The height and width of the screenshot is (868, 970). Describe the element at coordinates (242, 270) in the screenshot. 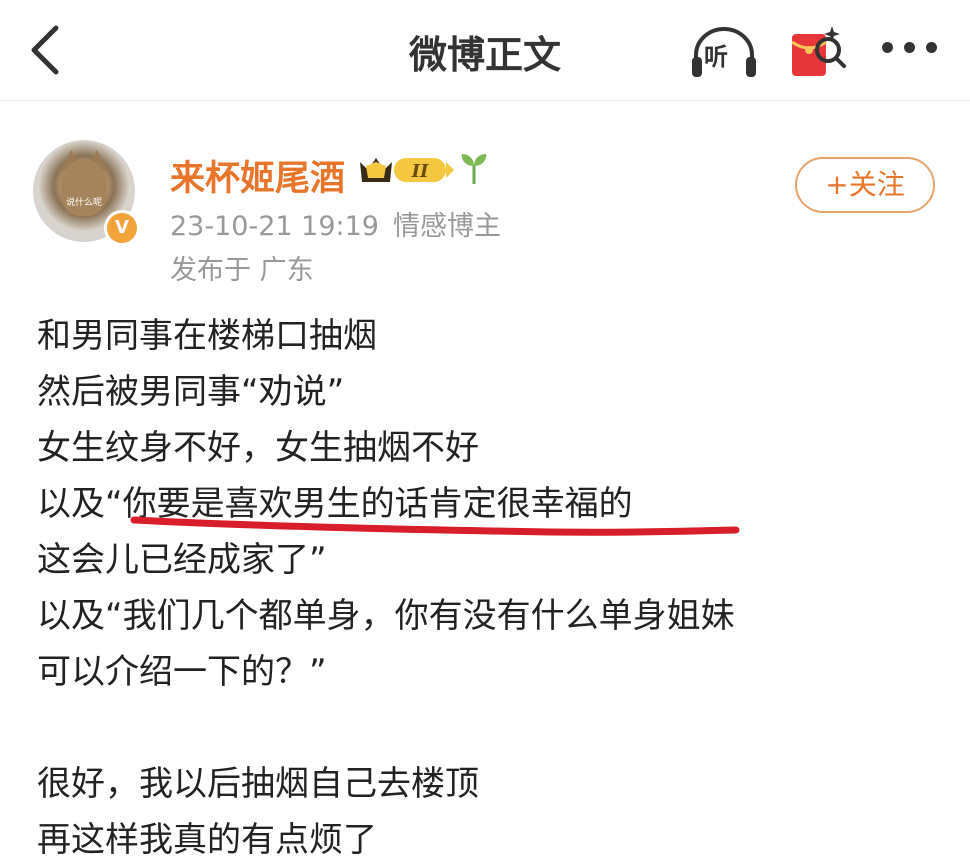

I see `post-location: 发布于 广东` at that location.